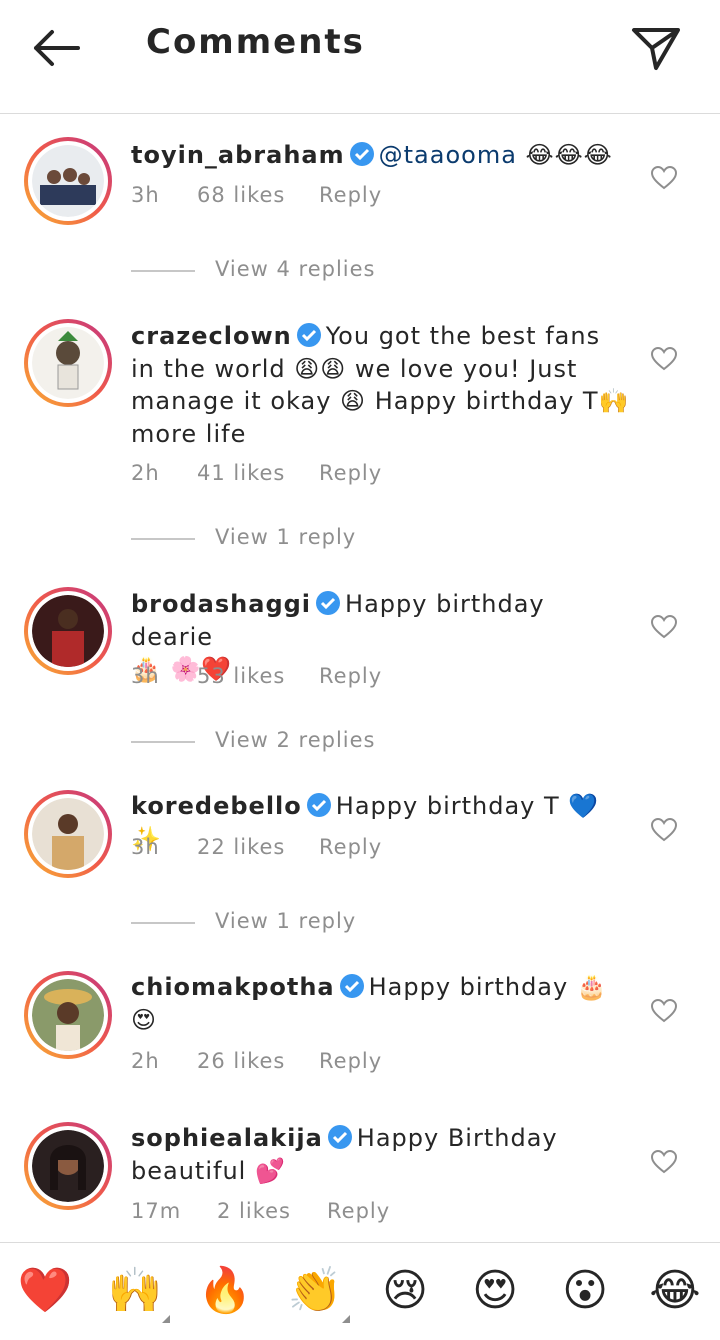 The height and width of the screenshot is (1340, 720). What do you see at coordinates (241, 473) in the screenshot?
I see `likes-count: 41 likes` at bounding box center [241, 473].